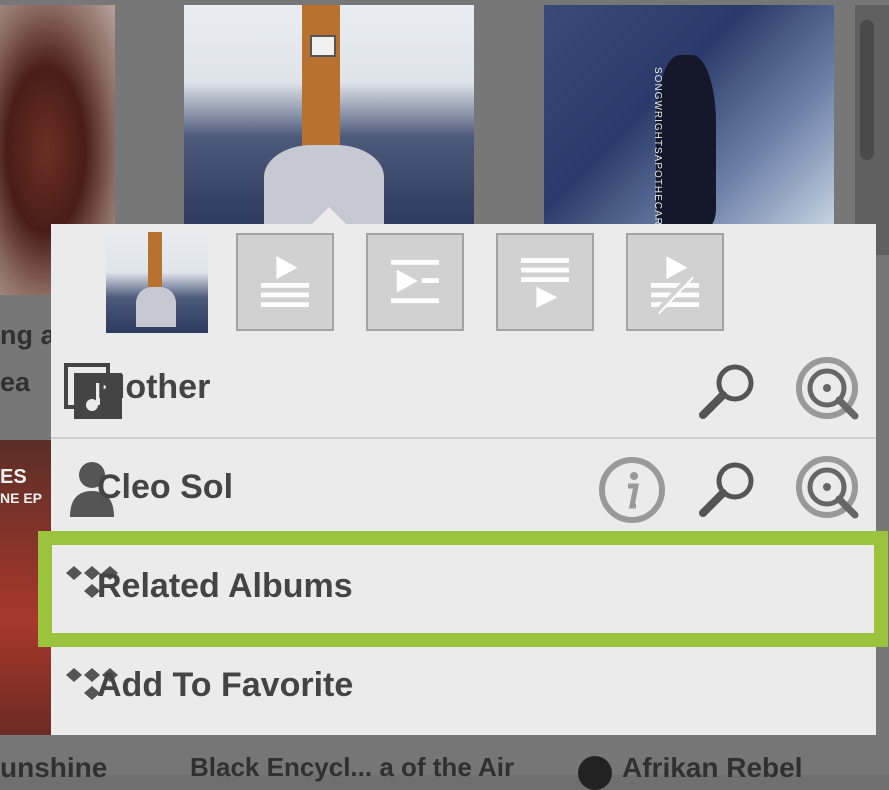 This screenshot has width=889, height=790. What do you see at coordinates (352, 767) in the screenshot?
I see `album-title-fragment: Black Encycl... a of the Air` at bounding box center [352, 767].